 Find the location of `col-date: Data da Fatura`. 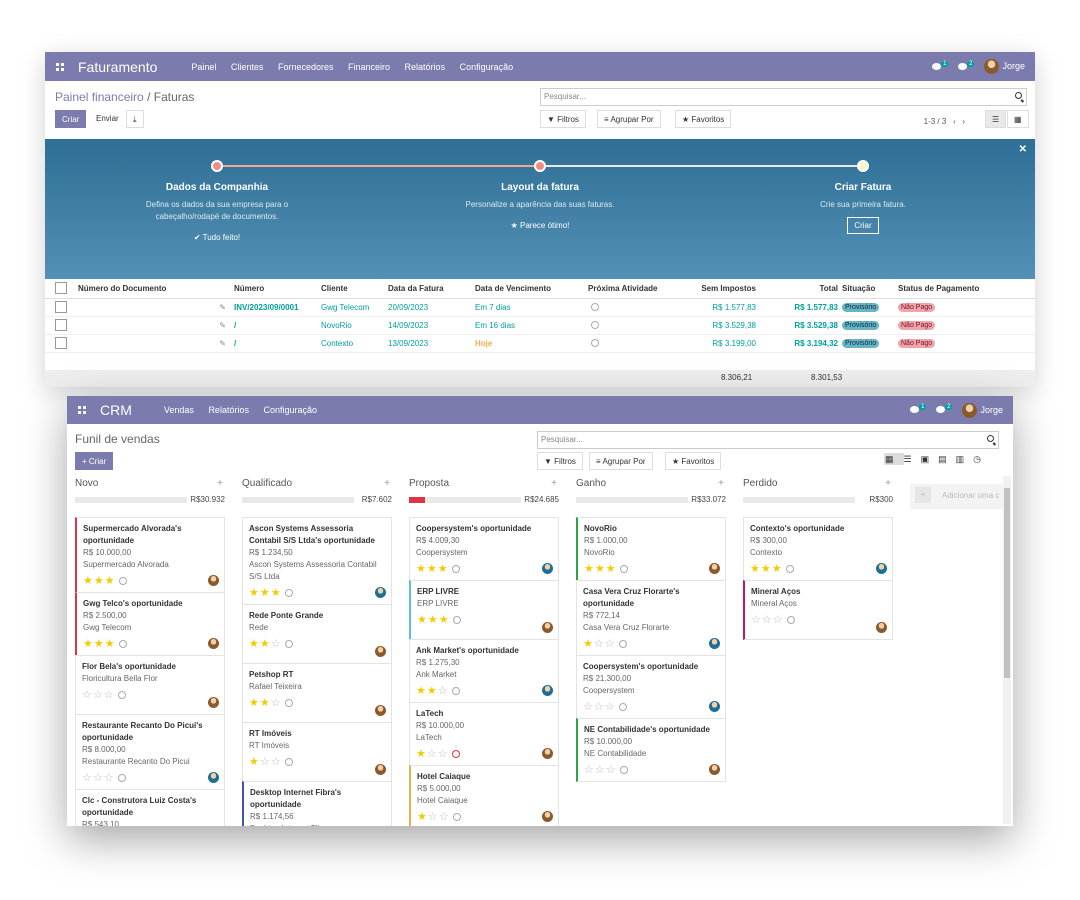

col-date: Data da Fatura is located at coordinates (431, 289).